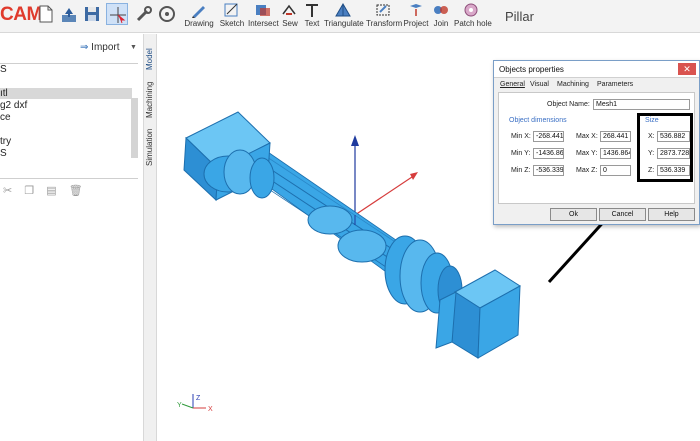 The width and height of the screenshot is (700, 441). I want to click on tab-visual: Visual, so click(539, 84).